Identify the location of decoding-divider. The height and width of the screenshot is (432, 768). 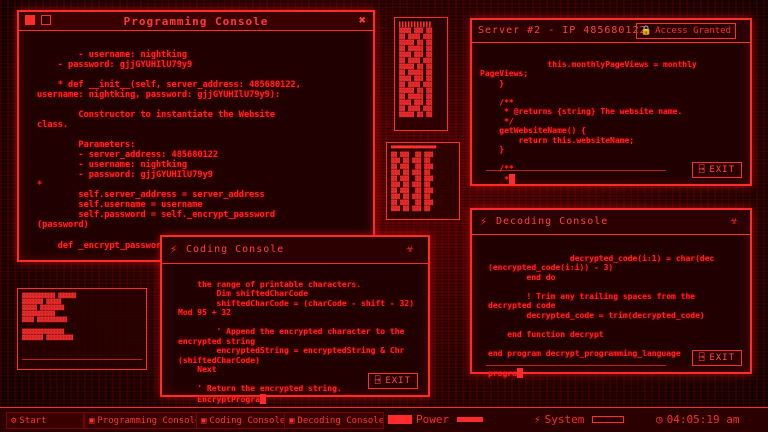
(576, 365).